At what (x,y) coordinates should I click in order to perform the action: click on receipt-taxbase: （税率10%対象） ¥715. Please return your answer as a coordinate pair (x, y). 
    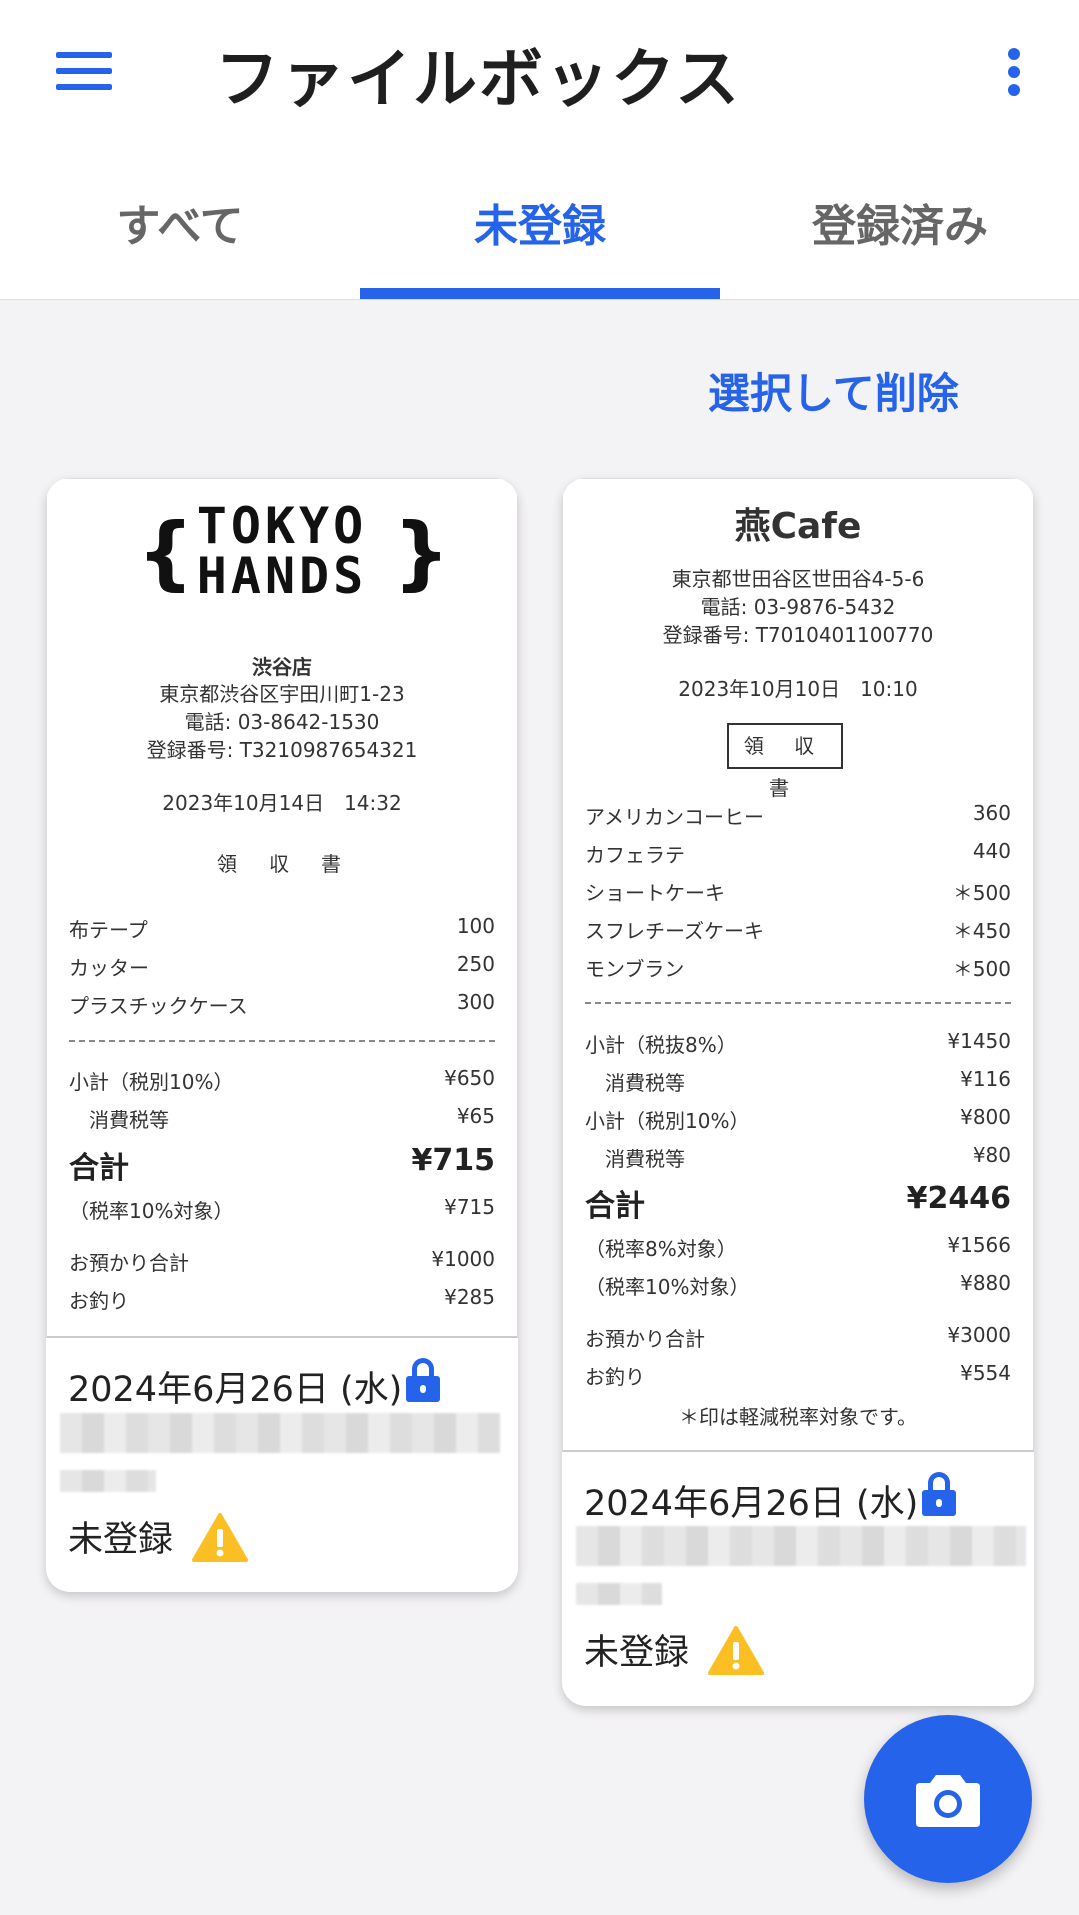
    Looking at the image, I should click on (282, 1209).